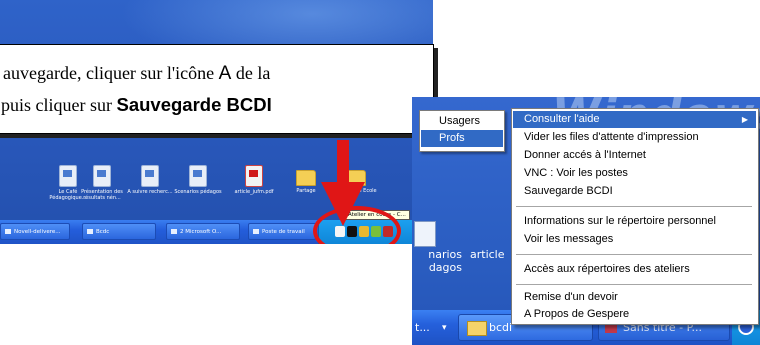 This screenshot has height=345, width=760. I want to click on menu-item-remise-devoir: Remise d'un devoir, so click(634, 297).